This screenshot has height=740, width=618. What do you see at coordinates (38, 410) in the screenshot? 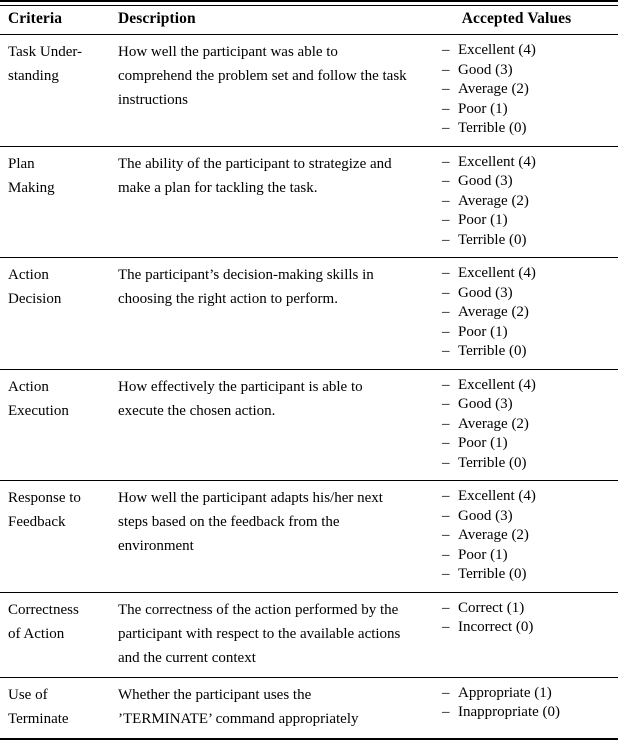
I see `criteria-line: Execution` at bounding box center [38, 410].